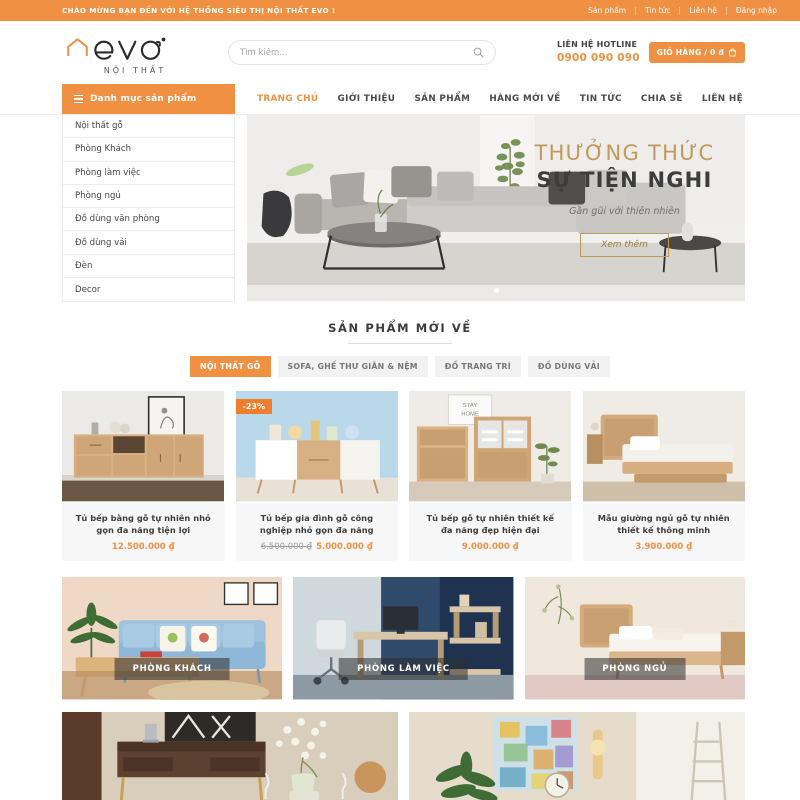  Describe the element at coordinates (148, 127) in the screenshot. I see `sidebar-item-noi-that-go: Nội thất gỗ` at that location.